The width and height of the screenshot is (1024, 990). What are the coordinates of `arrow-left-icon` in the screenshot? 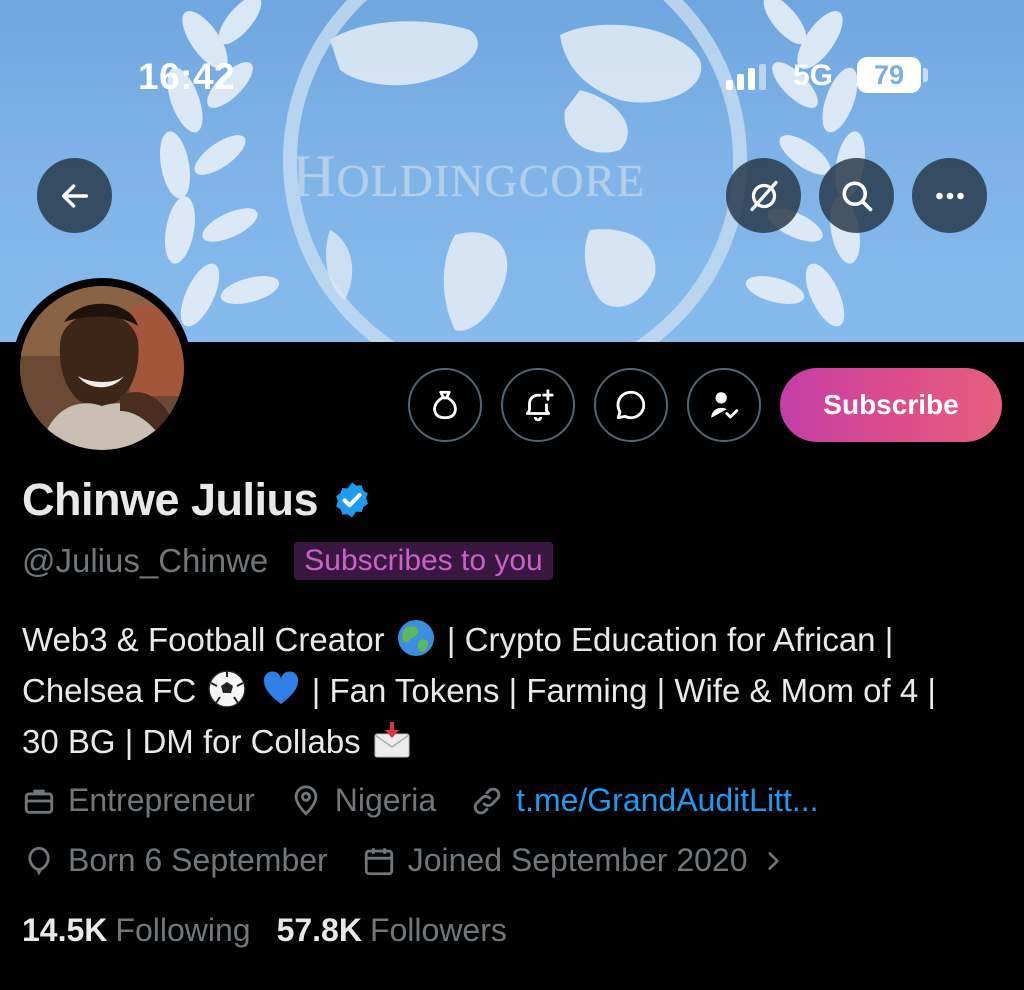 It's located at (74, 195).